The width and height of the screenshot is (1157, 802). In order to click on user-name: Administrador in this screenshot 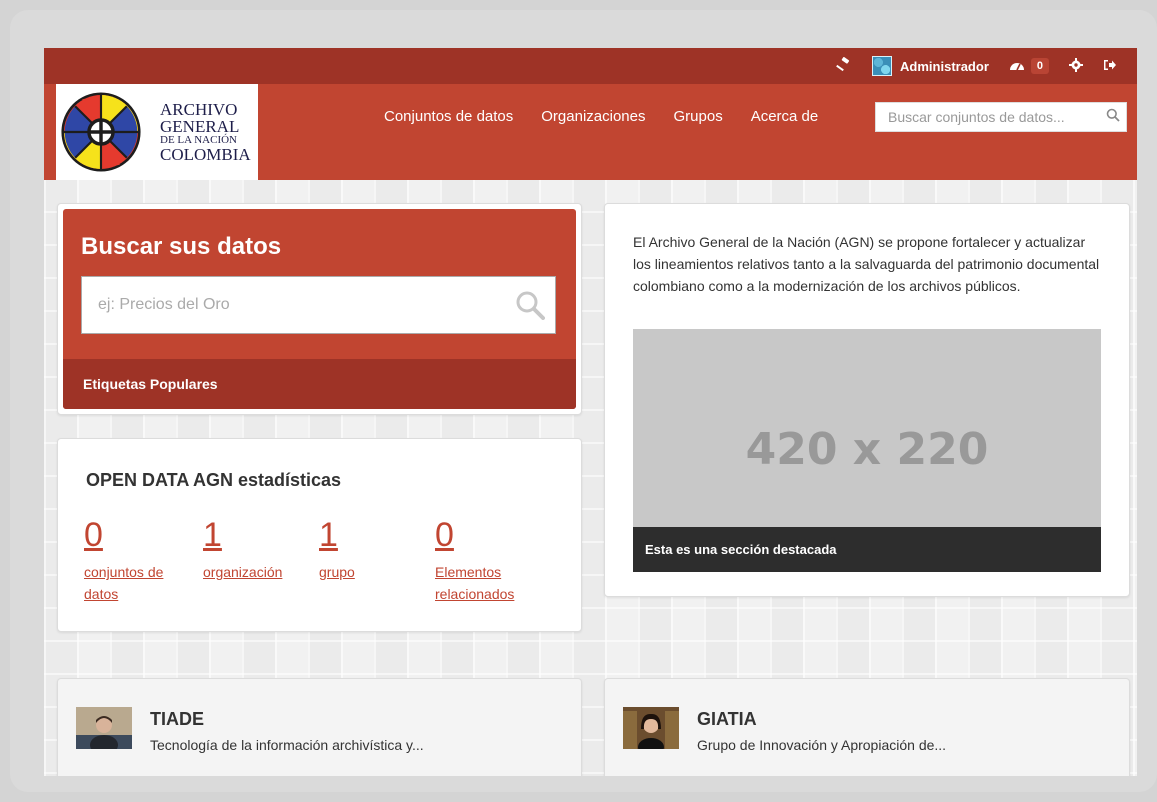, I will do `click(944, 66)`.